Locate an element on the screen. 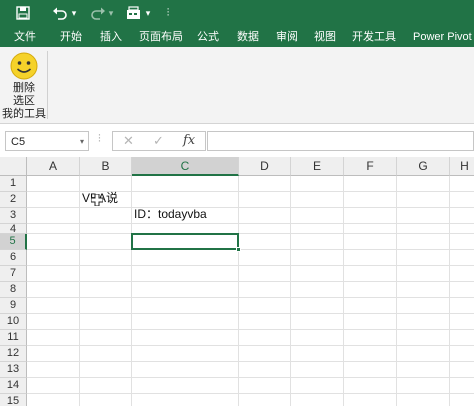 Image resolution: width=474 pixels, height=406 pixels. column-header-c: C is located at coordinates (185, 166).